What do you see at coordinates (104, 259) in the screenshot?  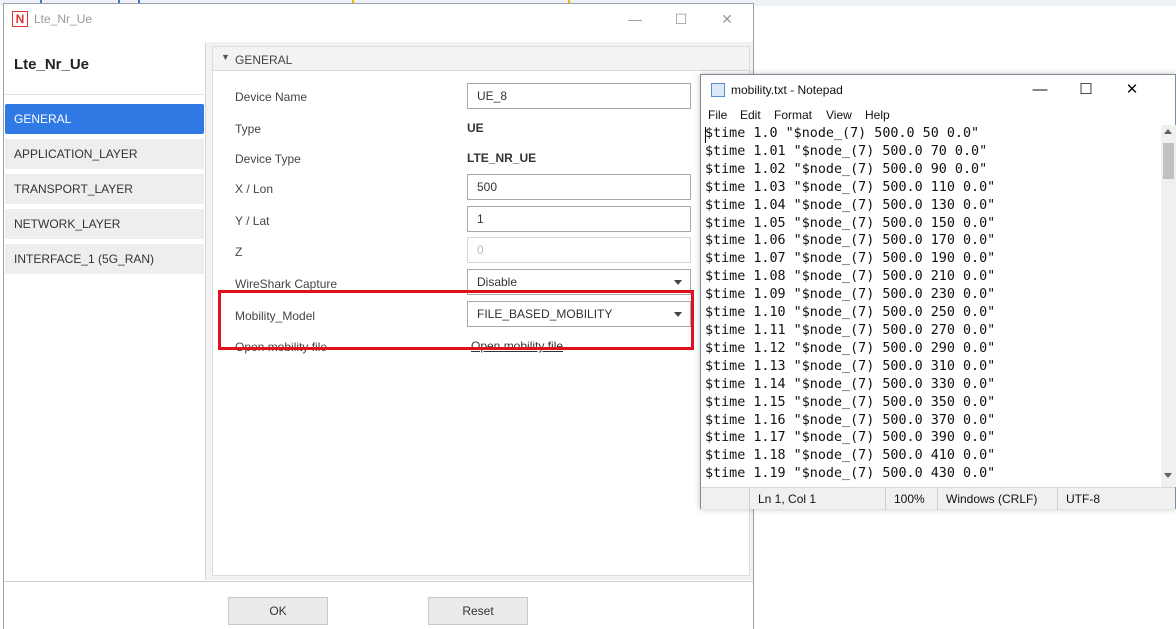 I see `sidebar-item-interface-1: INTERFACE_1 (5G_RAN)` at bounding box center [104, 259].